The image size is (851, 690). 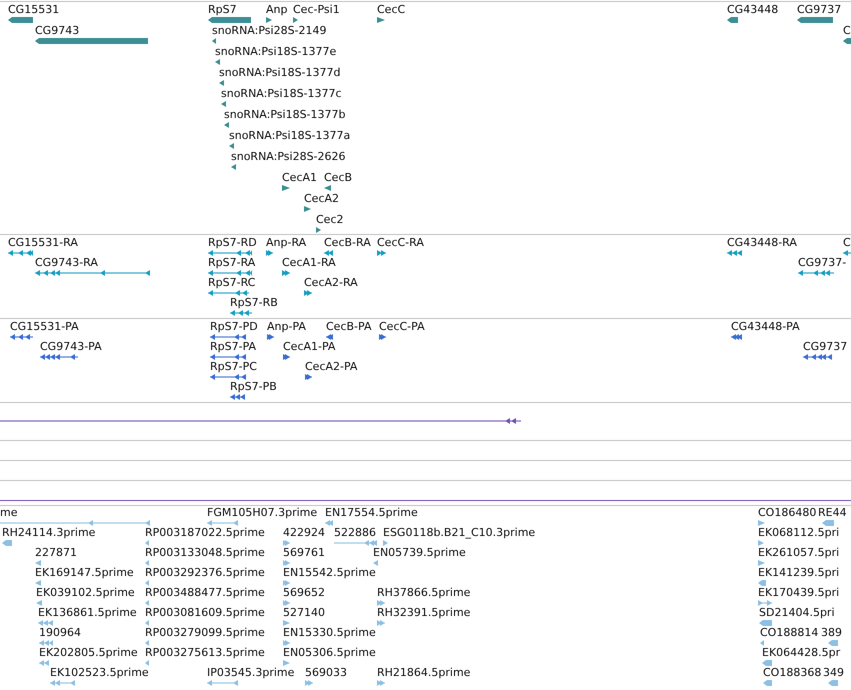 I want to click on feature-label: CecB-RA, so click(x=347, y=243).